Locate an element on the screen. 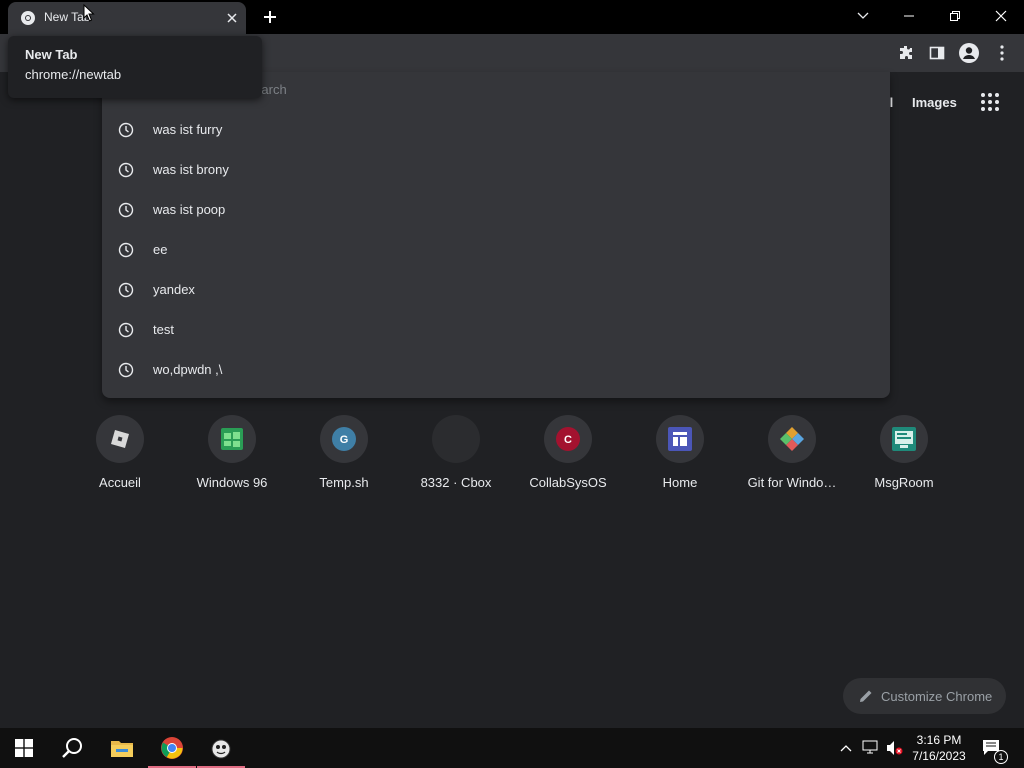  shortcut-tile: Home is located at coordinates (680, 458).